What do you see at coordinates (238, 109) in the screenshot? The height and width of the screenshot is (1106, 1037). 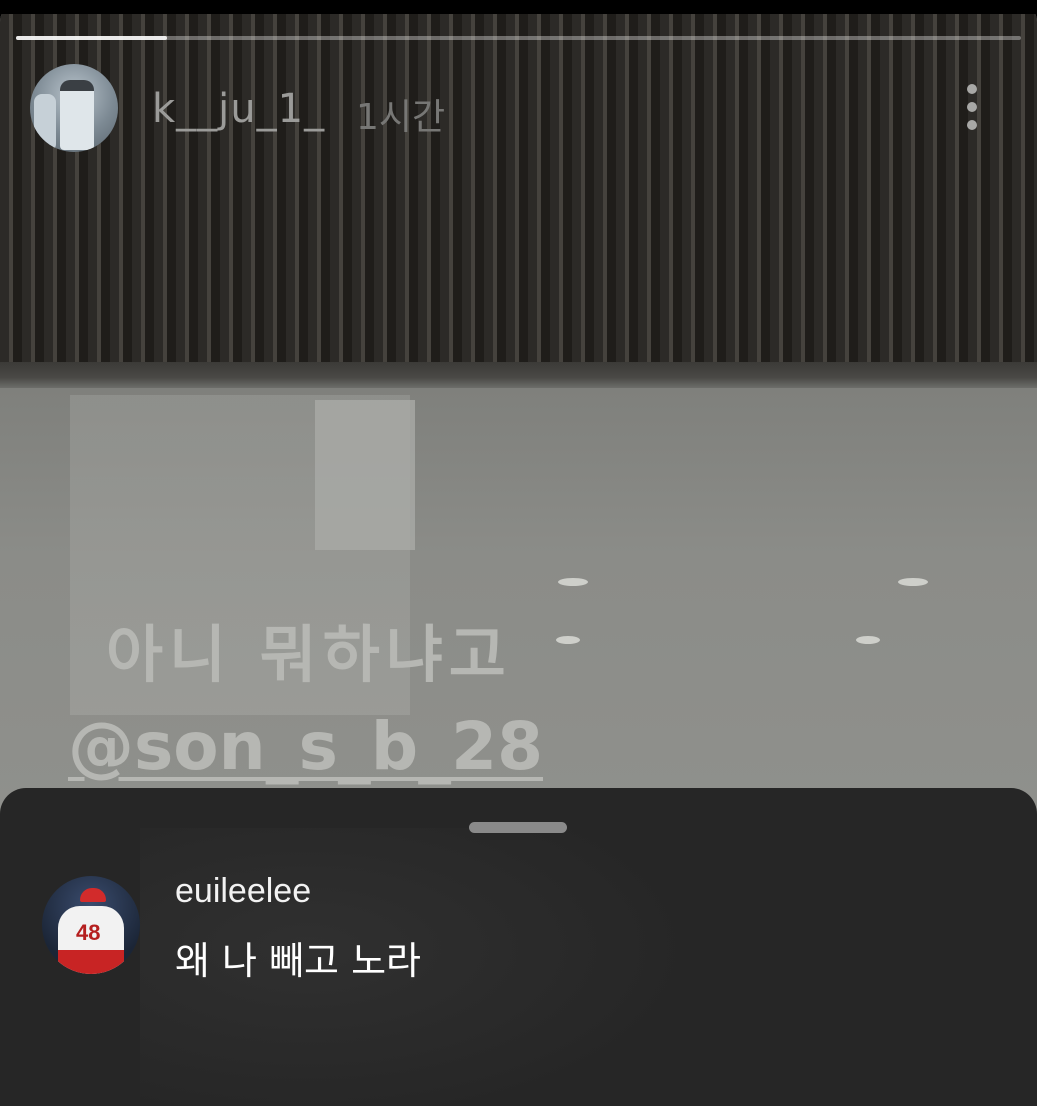 I see `story-author-username: k__ju_1_` at bounding box center [238, 109].